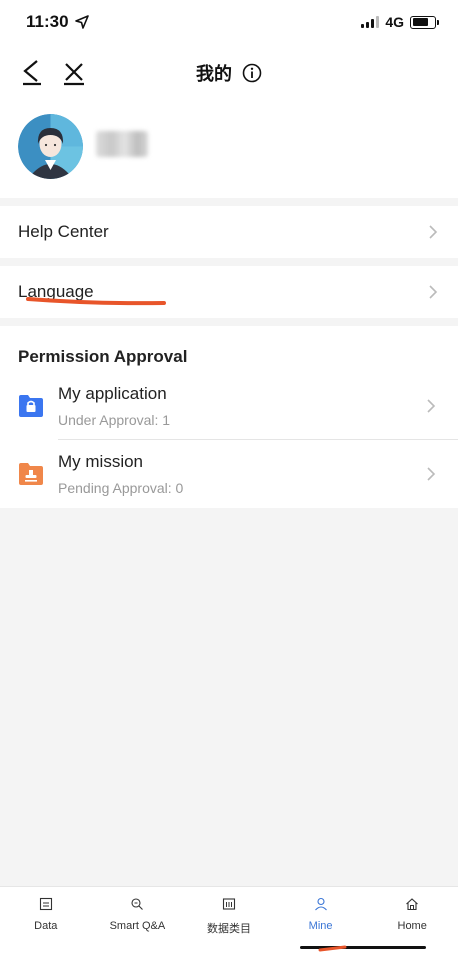  I want to click on tab-home: Home, so click(412, 920).